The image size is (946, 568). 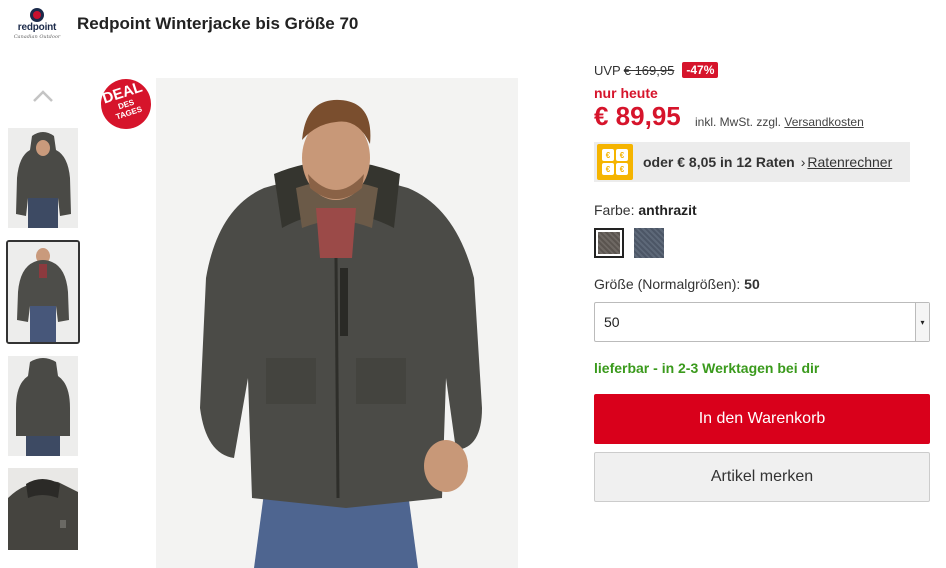 I want to click on today-label: nur heute, so click(x=626, y=93).